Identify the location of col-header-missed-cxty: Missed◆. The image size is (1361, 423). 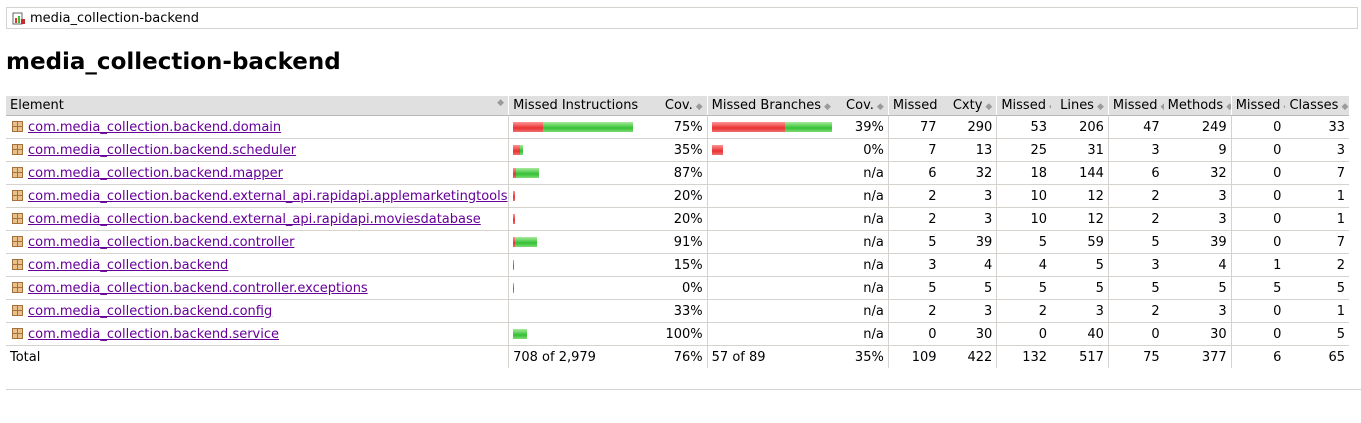
(914, 106).